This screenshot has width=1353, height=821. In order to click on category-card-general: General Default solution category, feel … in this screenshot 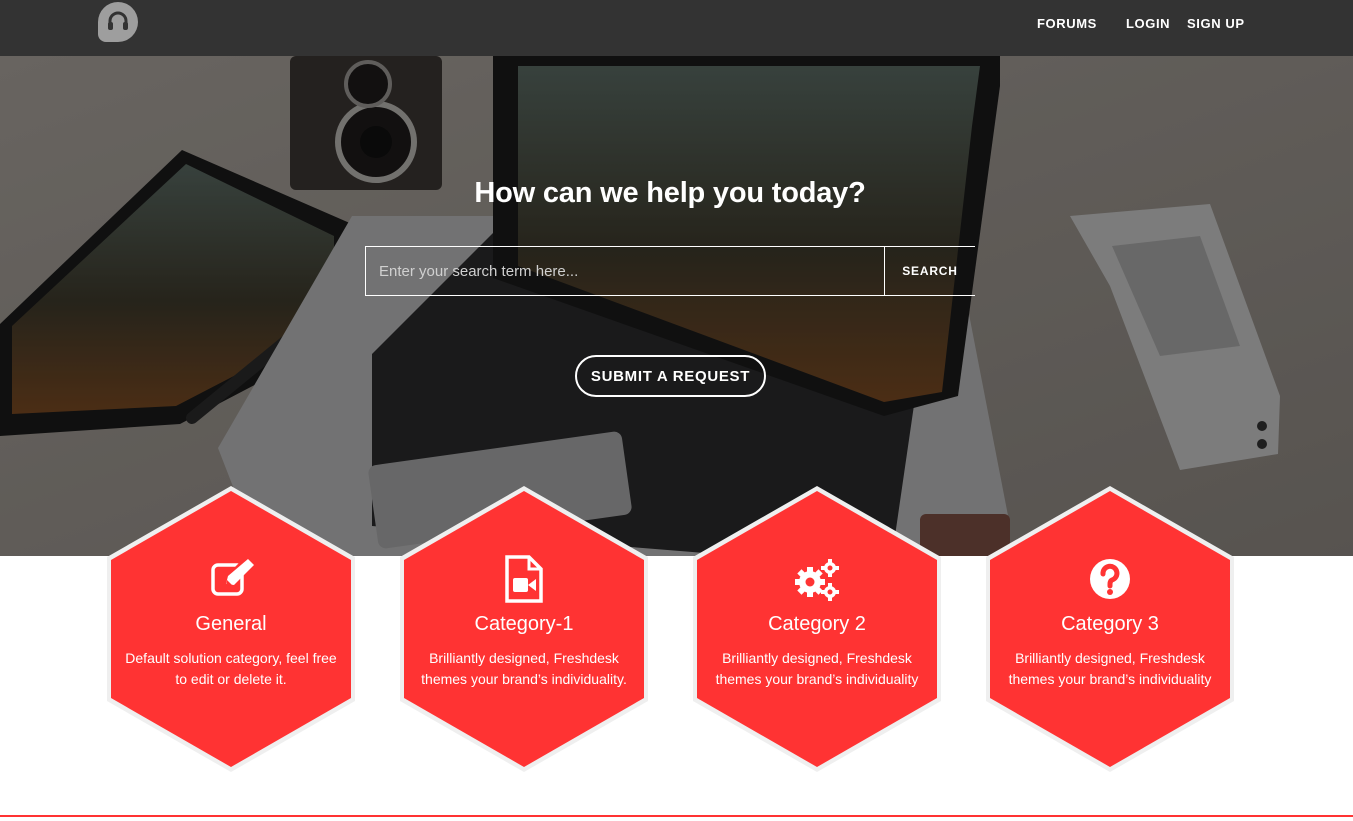, I will do `click(231, 629)`.